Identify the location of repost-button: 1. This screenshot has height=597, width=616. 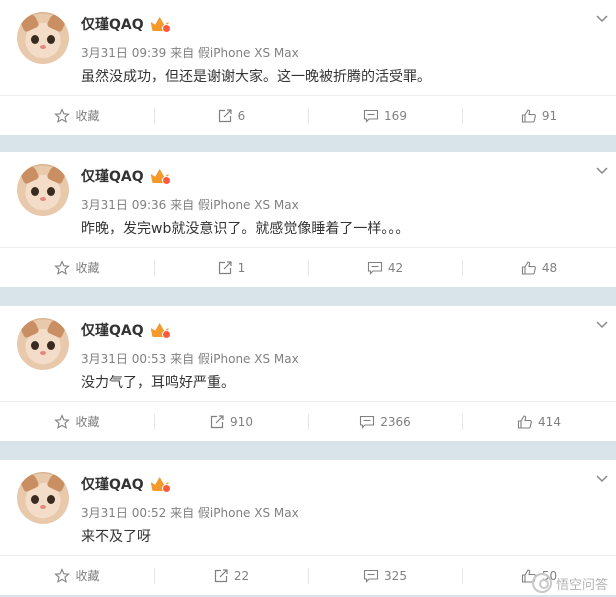
(231, 267).